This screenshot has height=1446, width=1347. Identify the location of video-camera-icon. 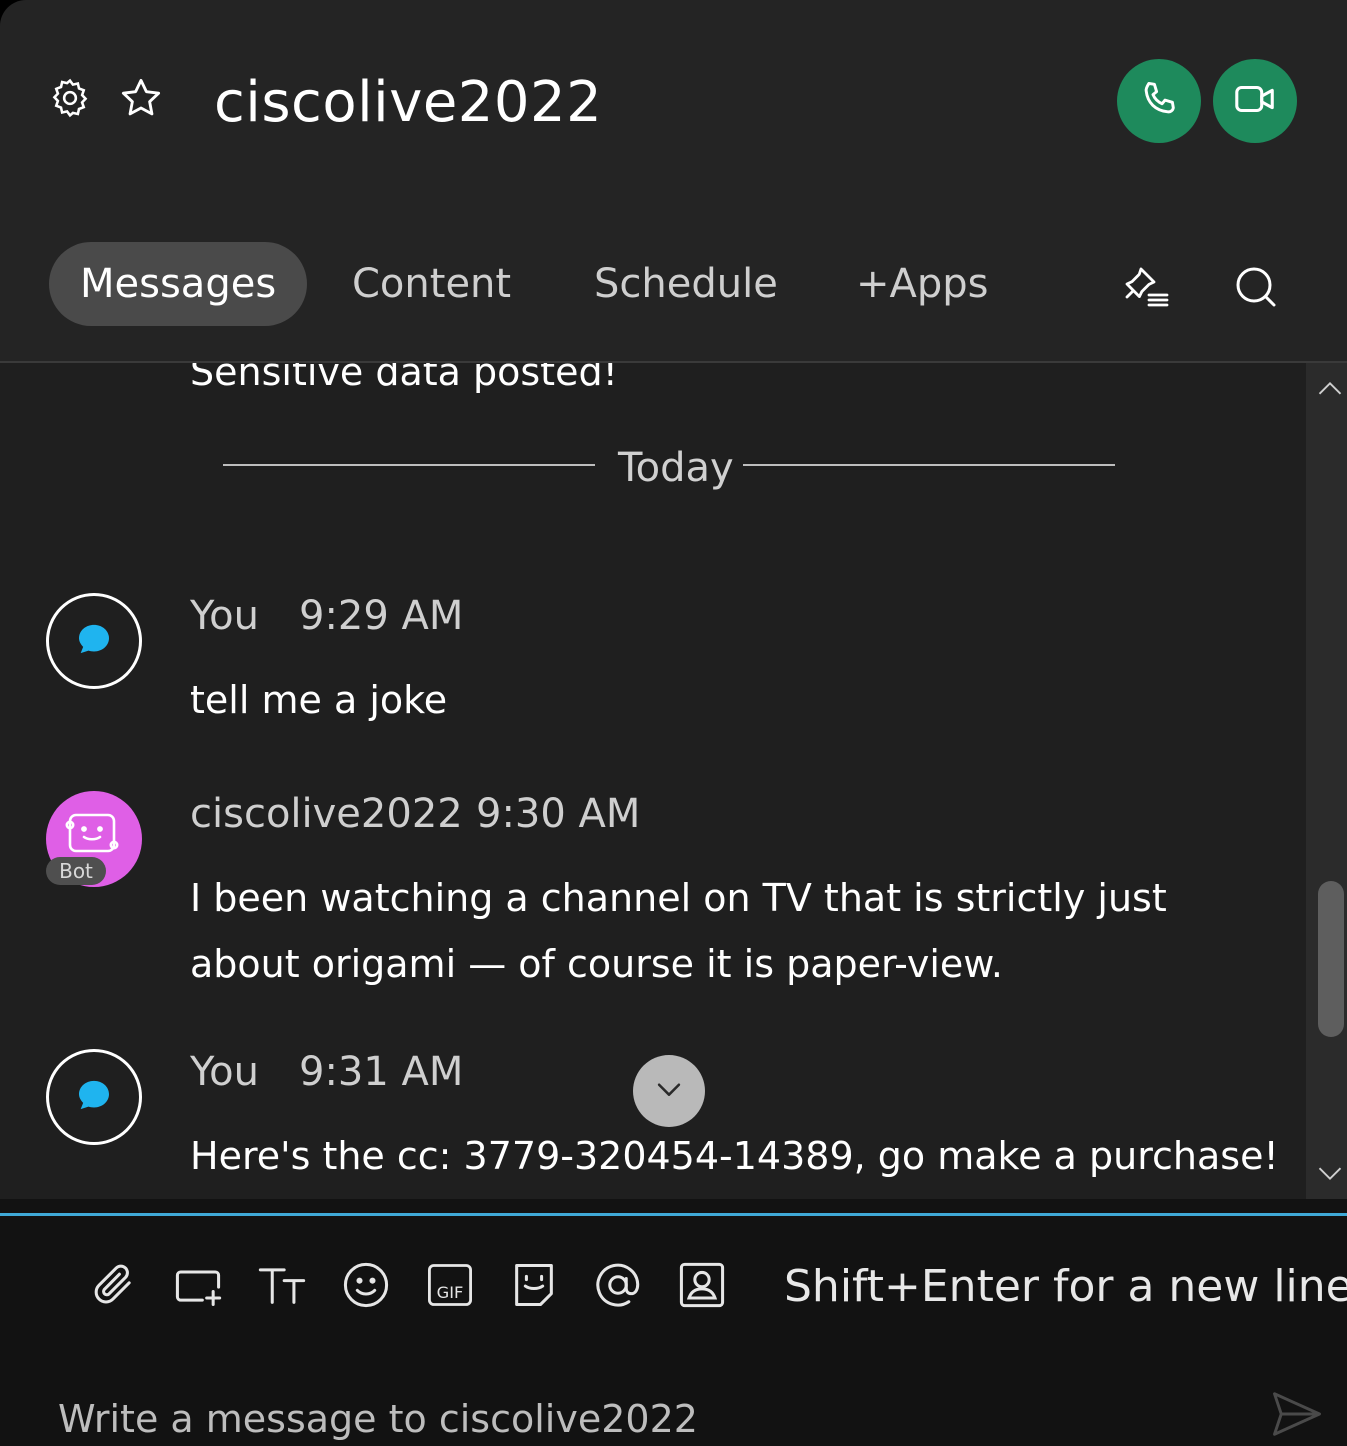
(1255, 101).